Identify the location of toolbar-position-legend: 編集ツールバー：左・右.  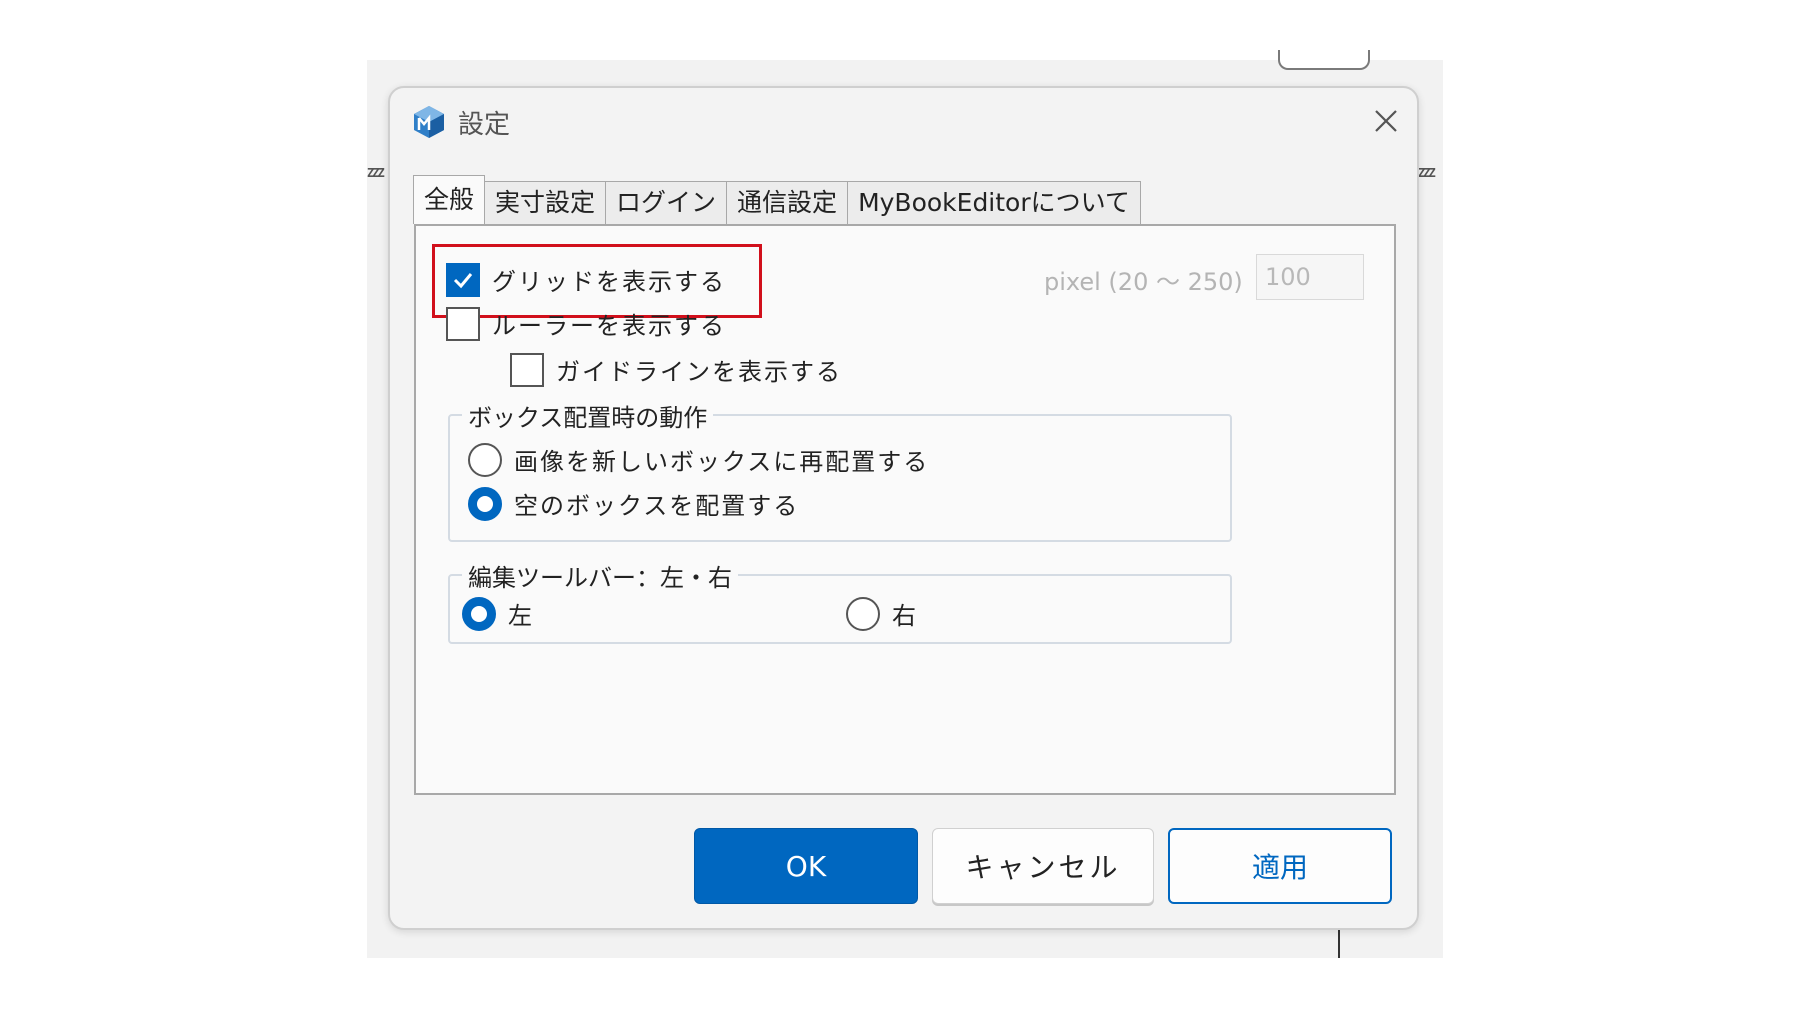
(600, 575).